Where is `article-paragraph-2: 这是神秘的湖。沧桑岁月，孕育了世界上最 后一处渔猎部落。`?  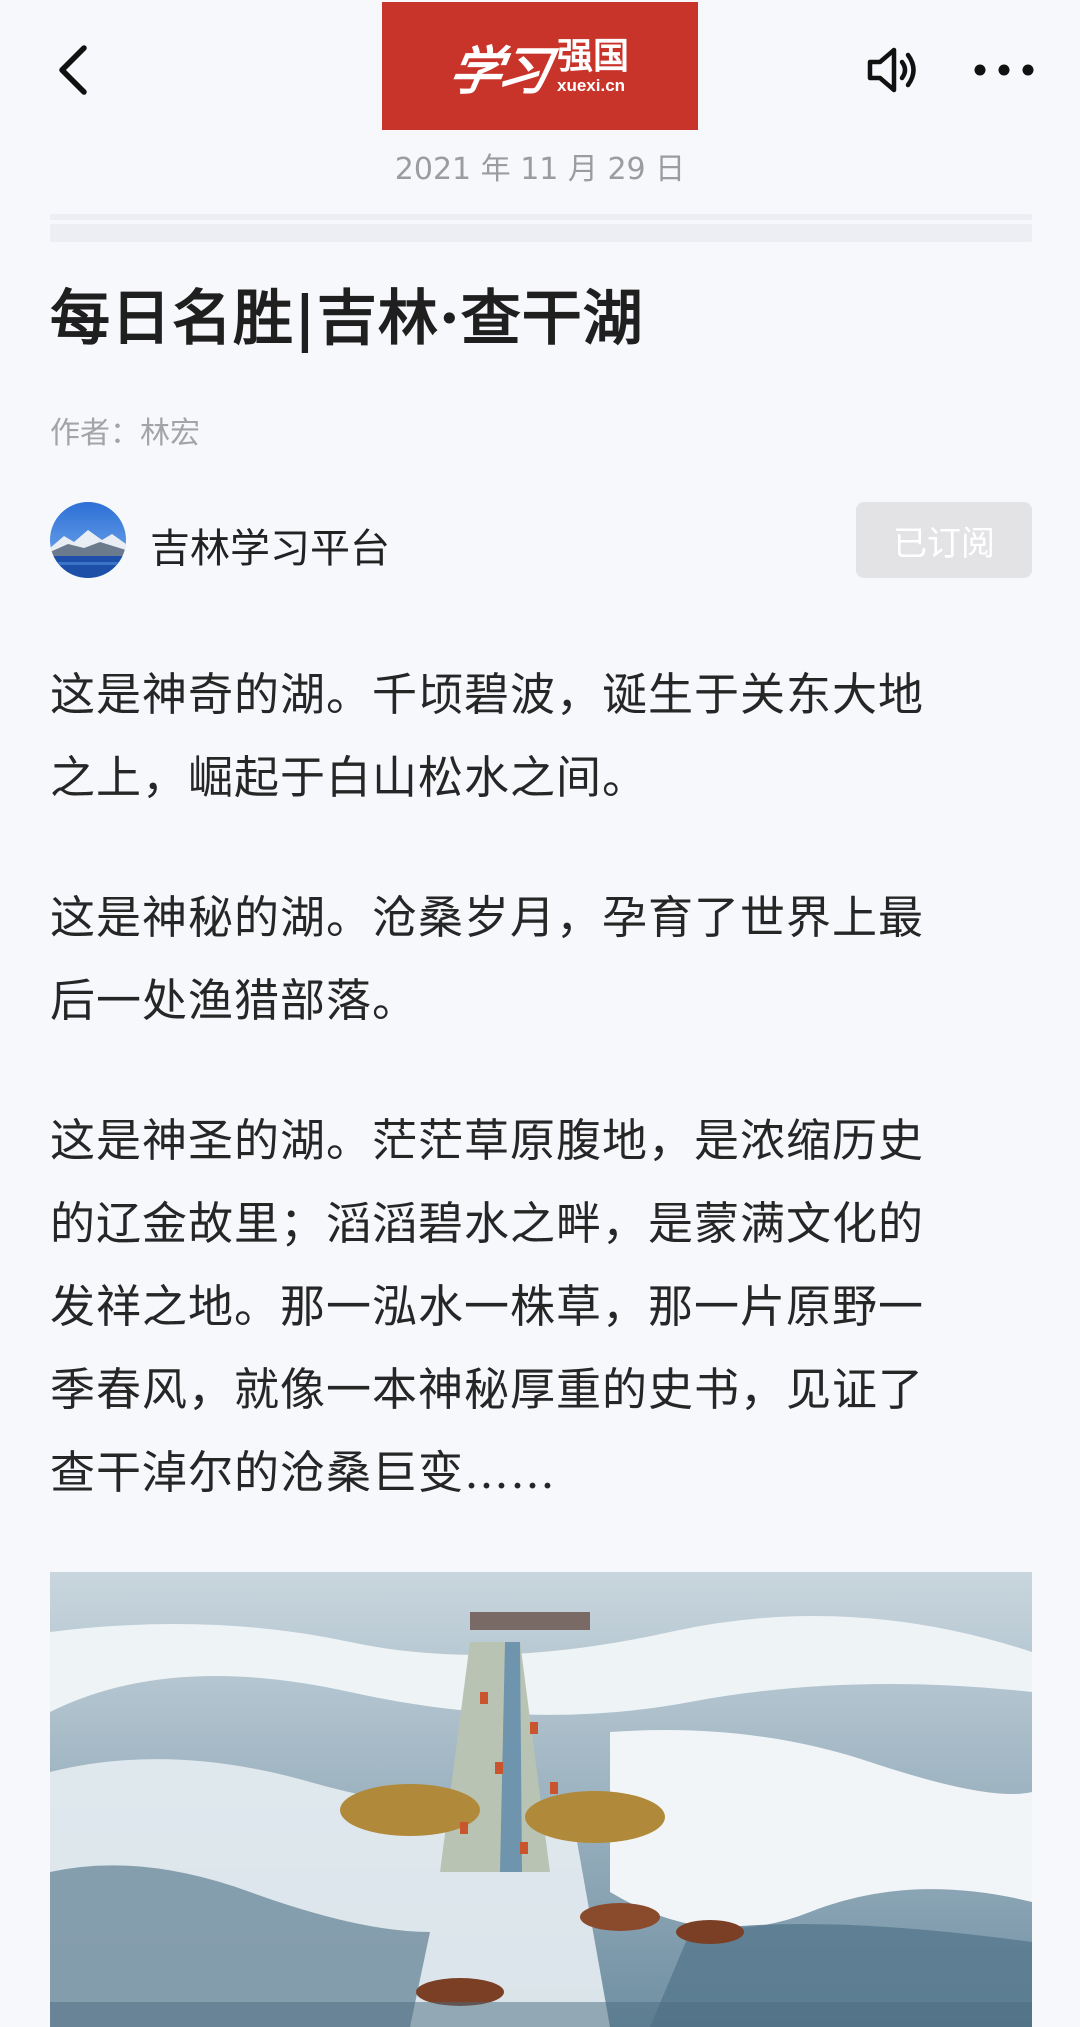
article-paragraph-2: 这是神秘的湖。沧桑岁月，孕育了世界上最 后一处渔猎部落。 is located at coordinates (545, 959).